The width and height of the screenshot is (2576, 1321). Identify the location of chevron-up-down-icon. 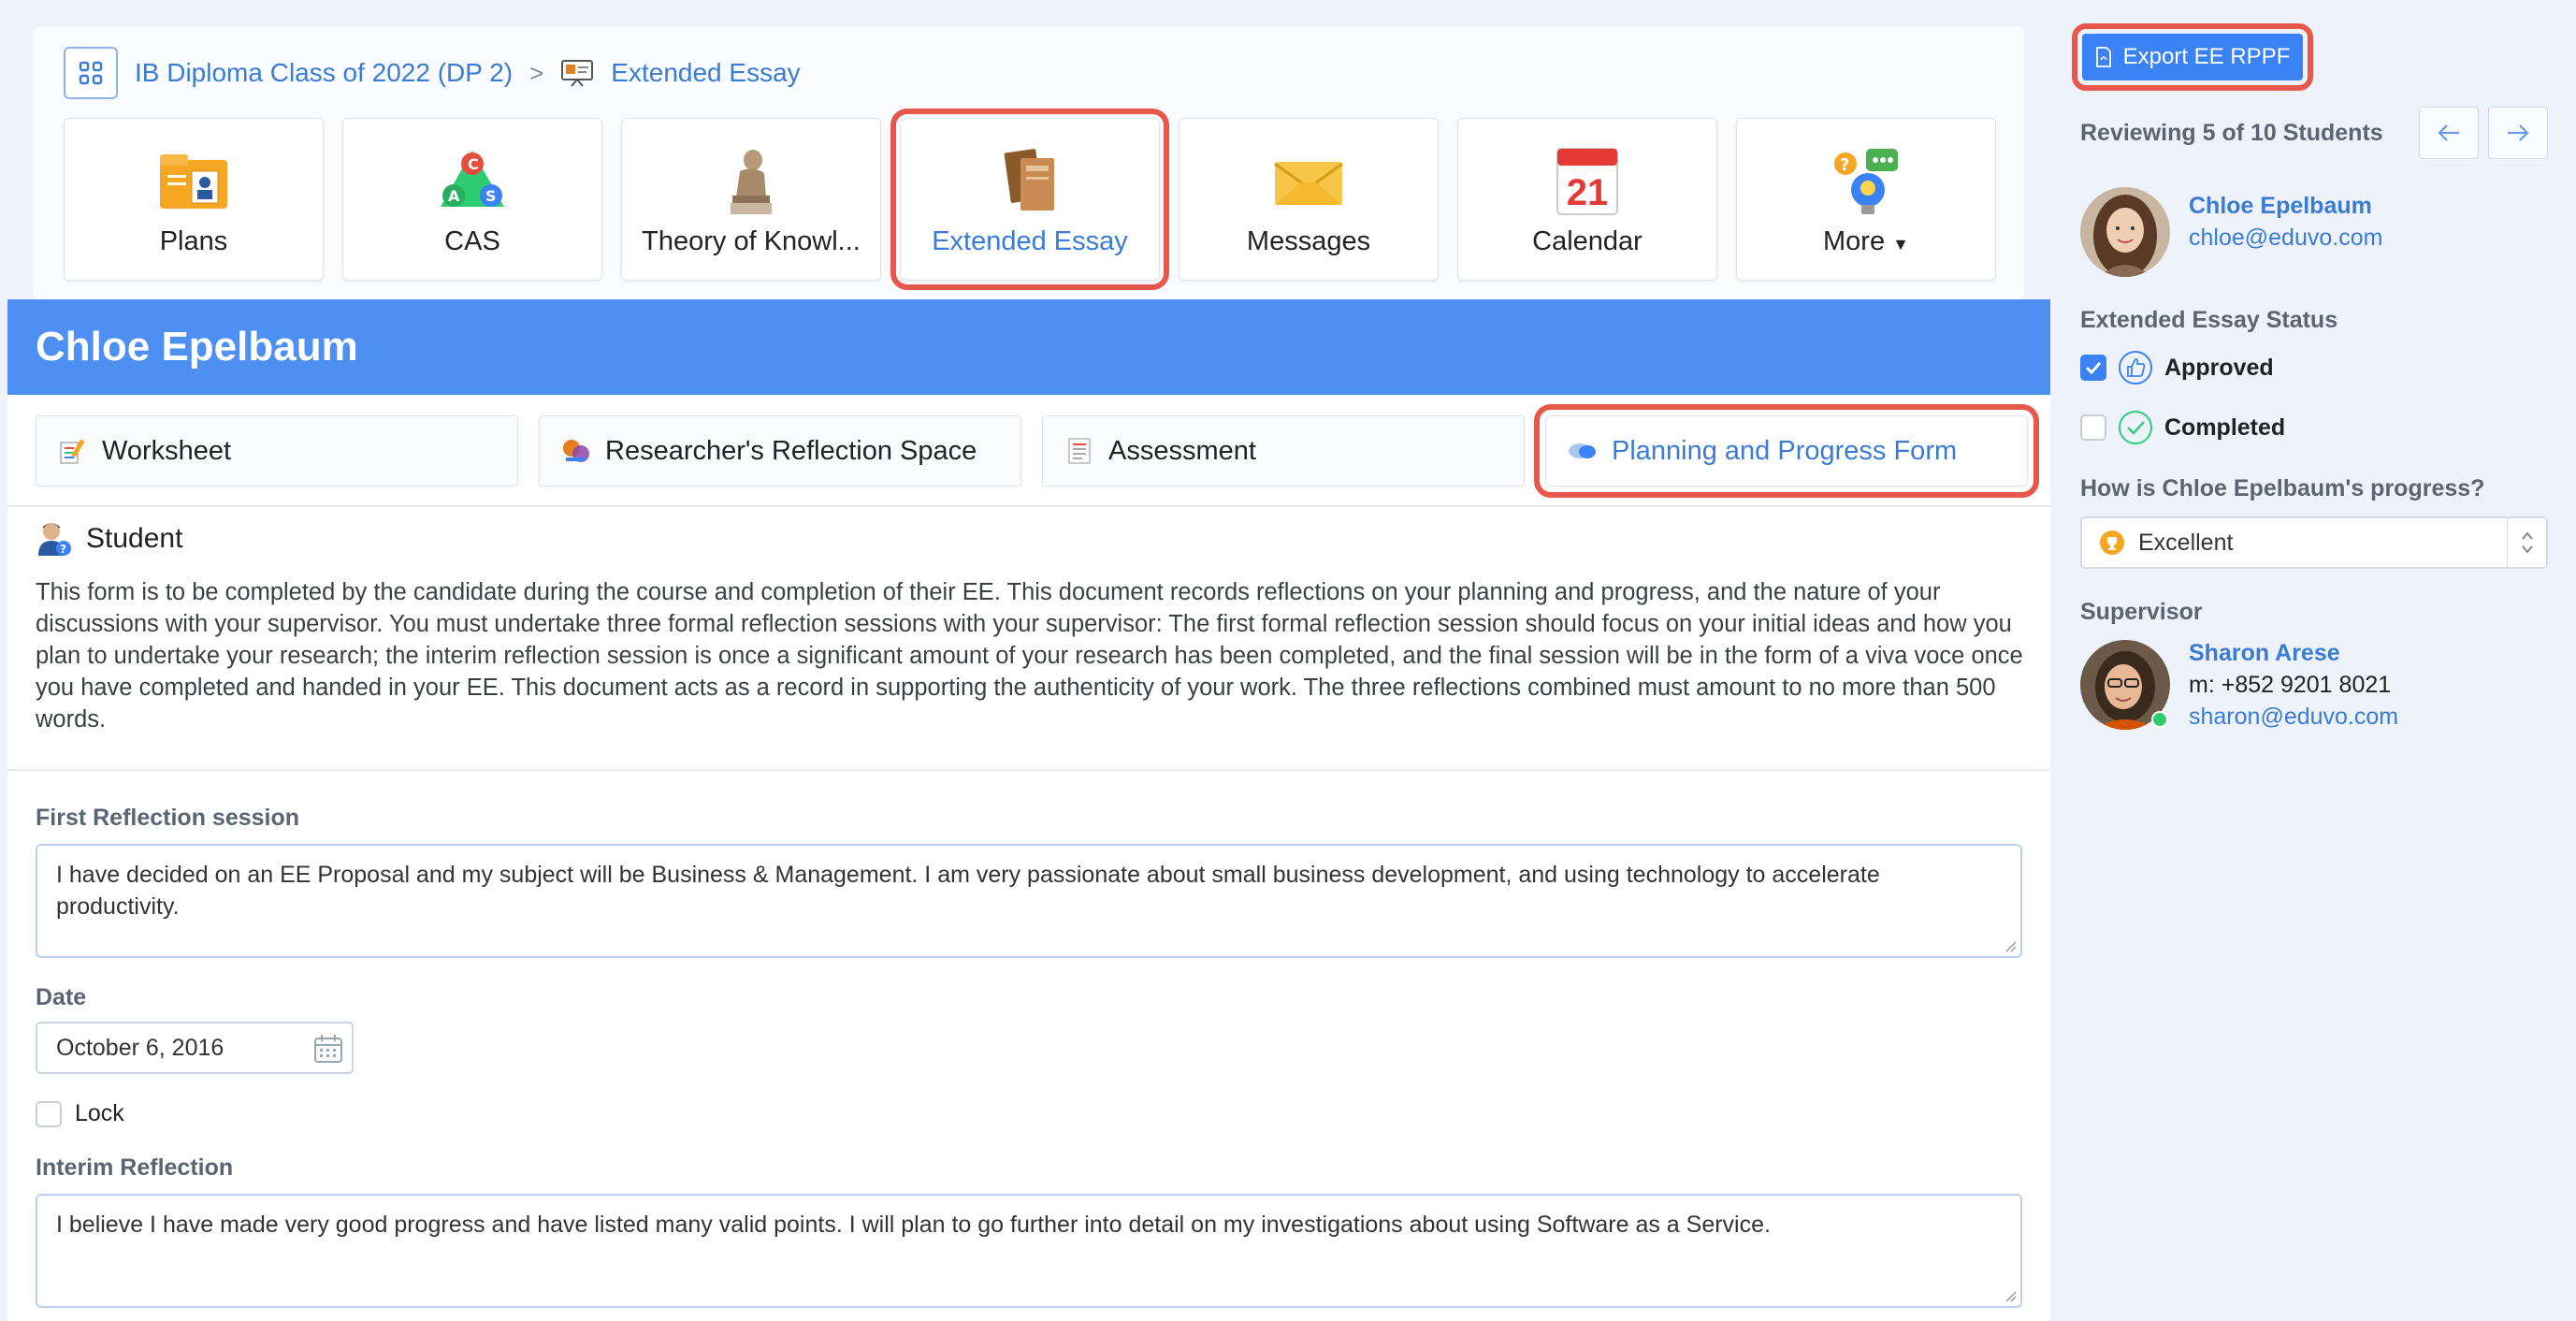
(2527, 542).